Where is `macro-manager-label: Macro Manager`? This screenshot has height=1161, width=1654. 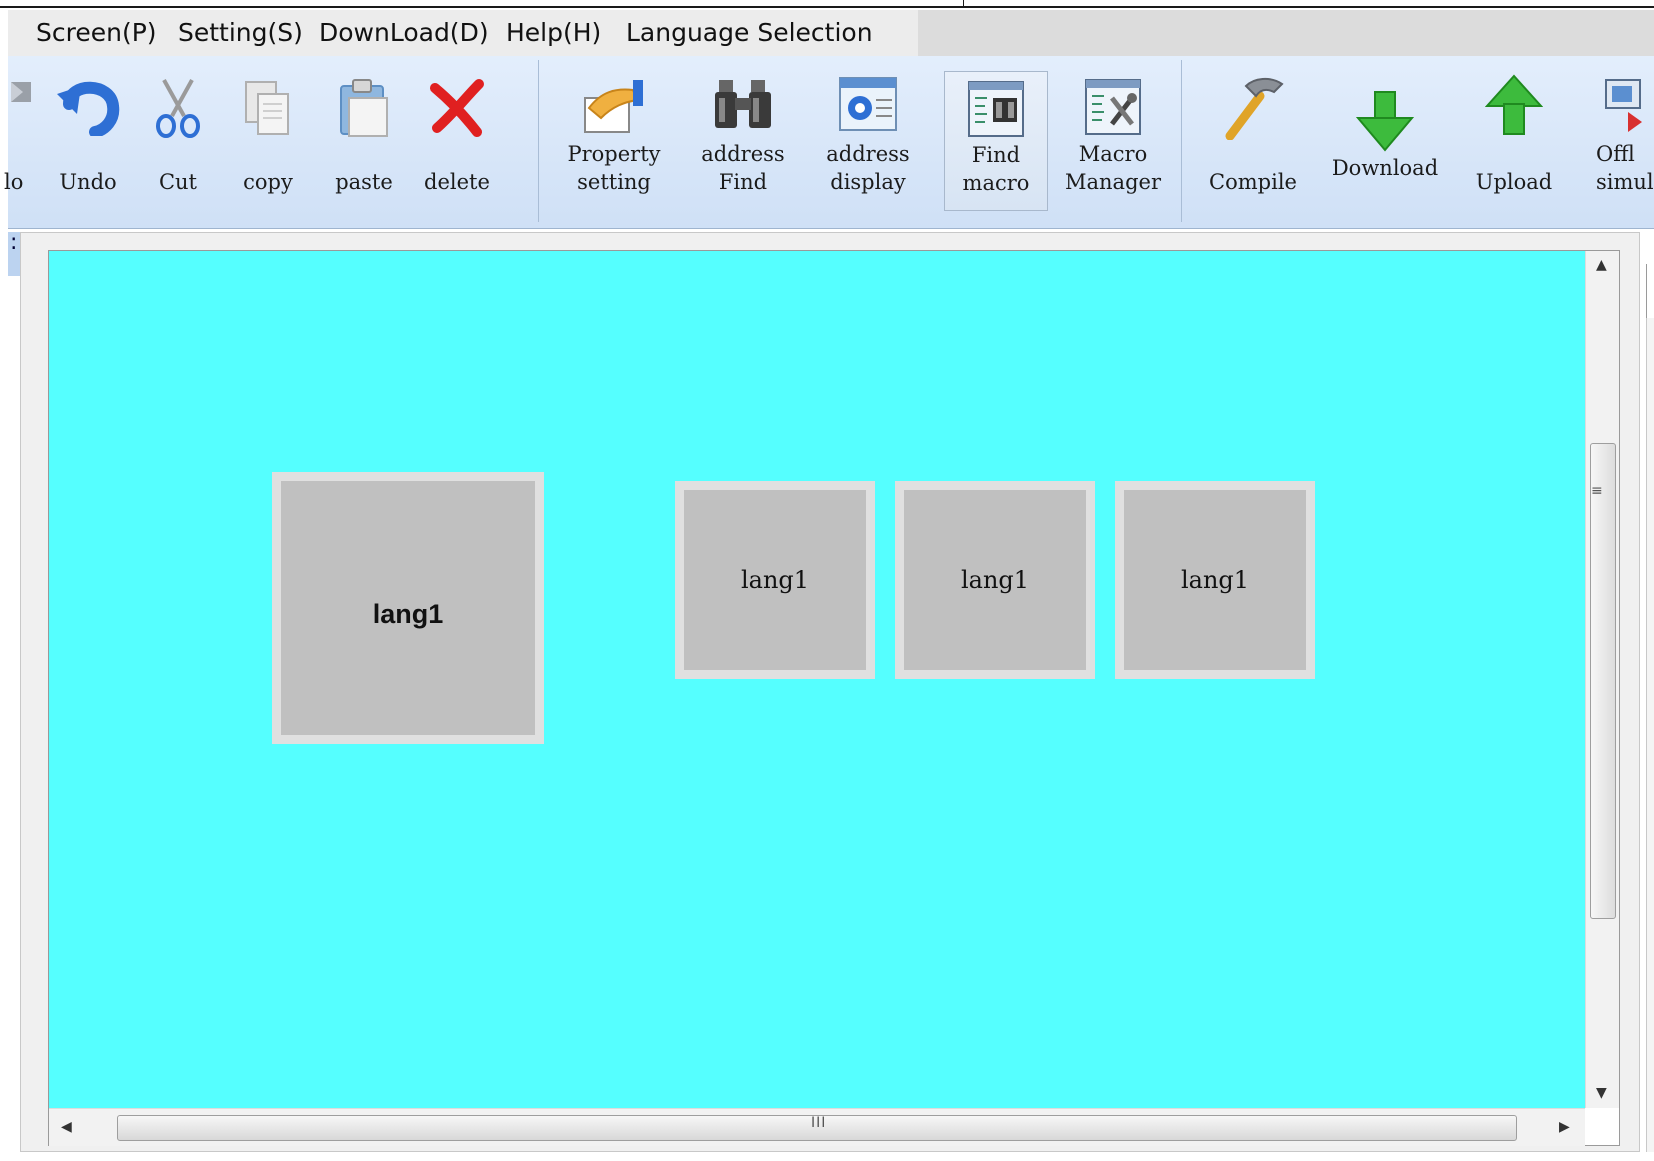
macro-manager-label: Macro Manager is located at coordinates (1113, 168).